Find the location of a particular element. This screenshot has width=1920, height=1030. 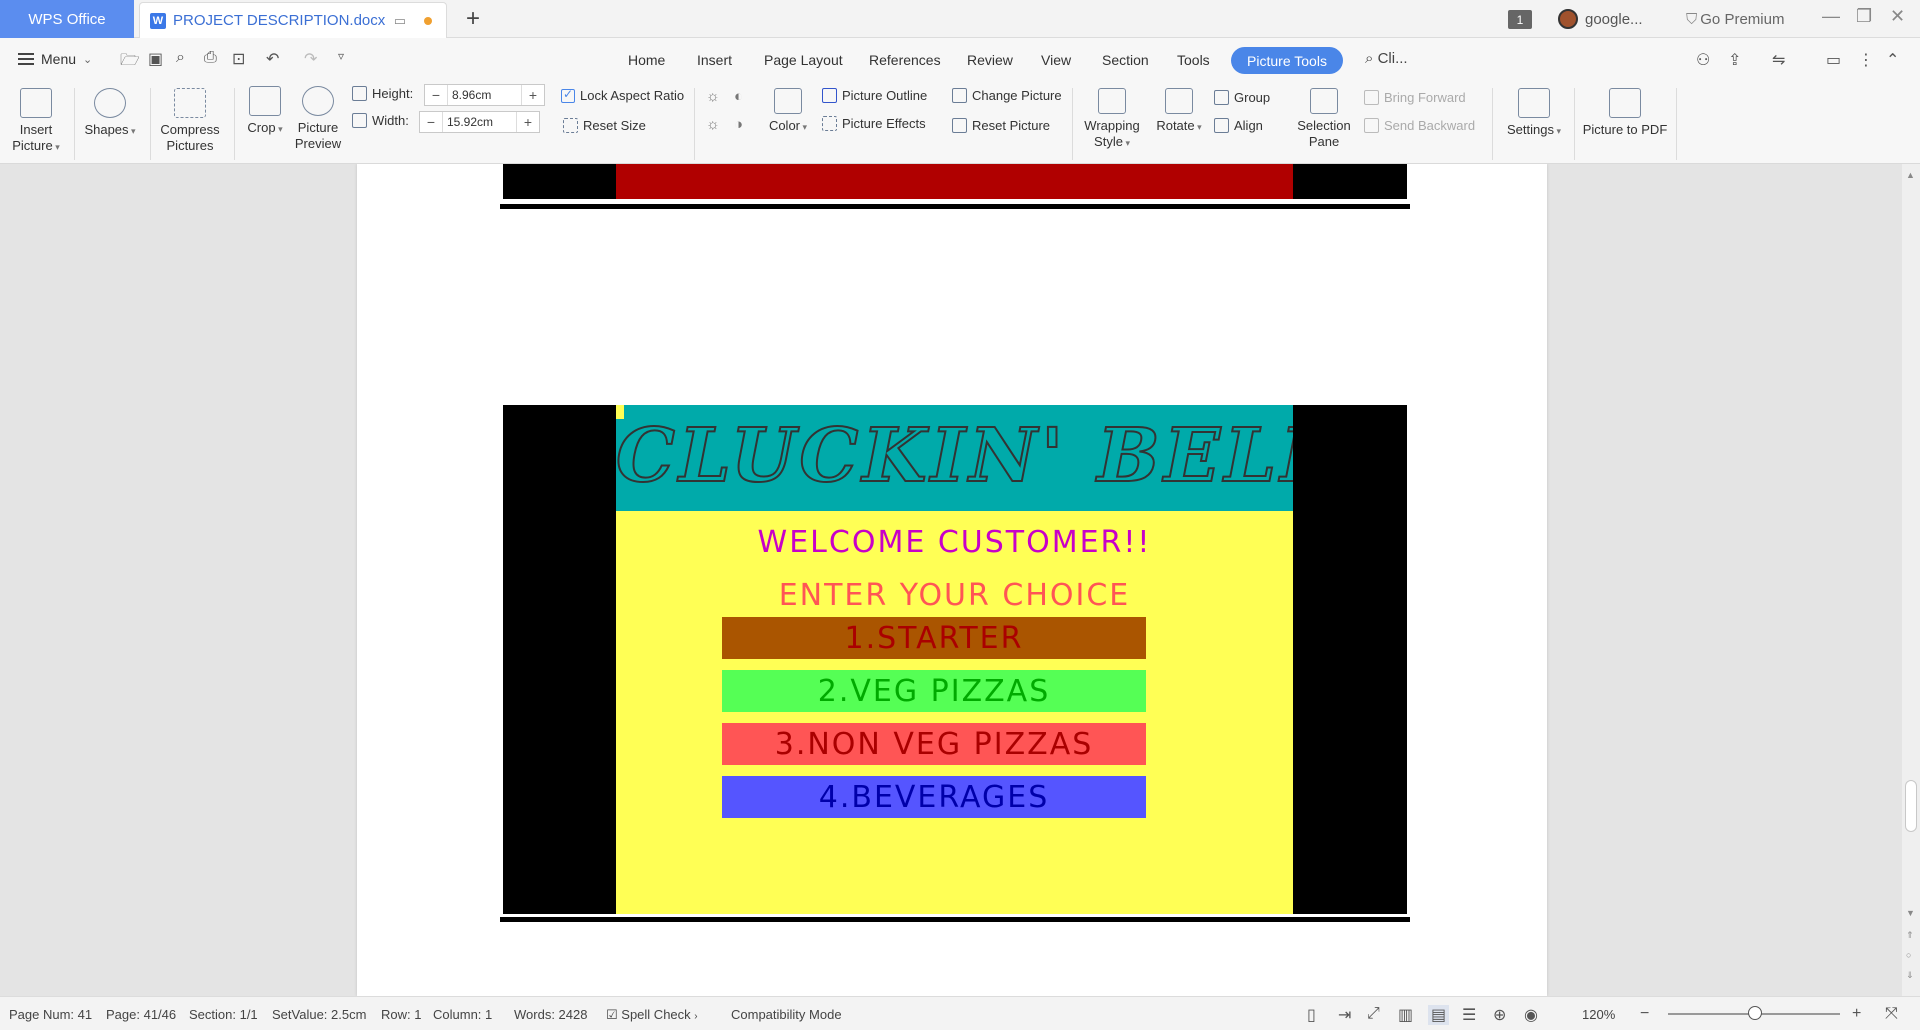

select-browse-object-icon: ○ is located at coordinates (1908, 955).